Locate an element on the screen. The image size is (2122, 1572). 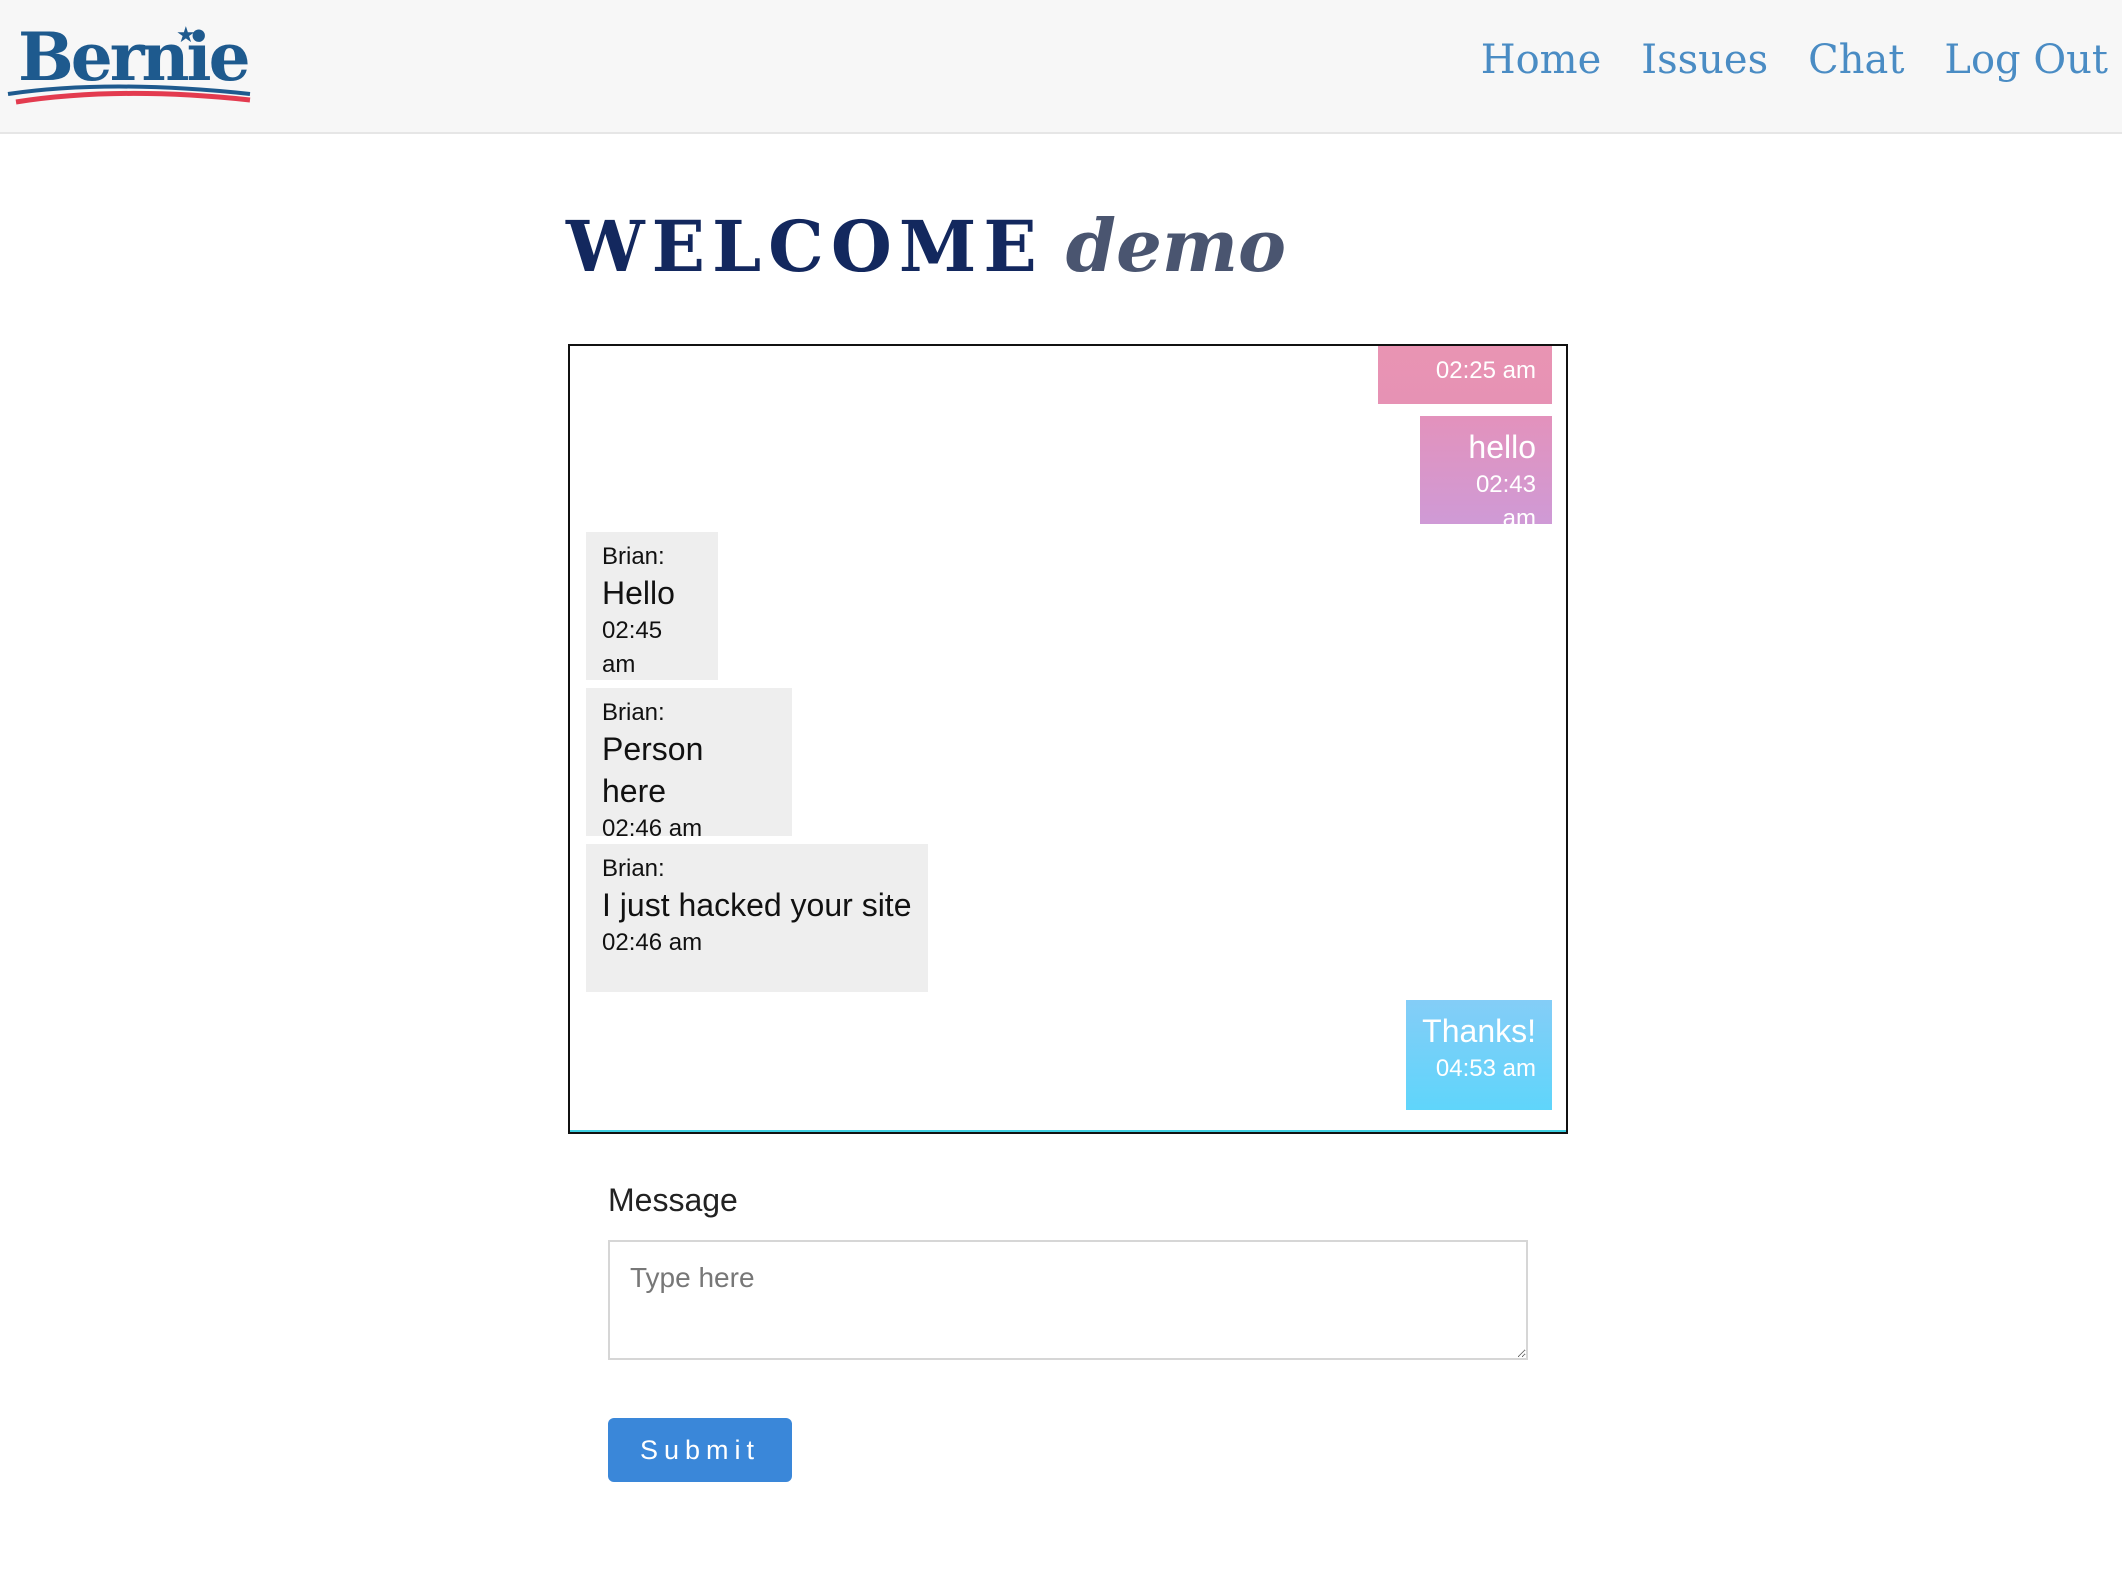
bernie-logo: Bernie ★ is located at coordinates (129, 65).